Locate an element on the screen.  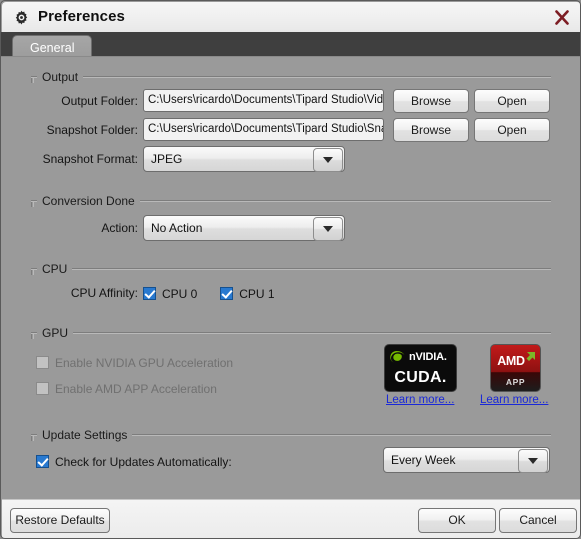
action-value: No Action is located at coordinates (177, 228).